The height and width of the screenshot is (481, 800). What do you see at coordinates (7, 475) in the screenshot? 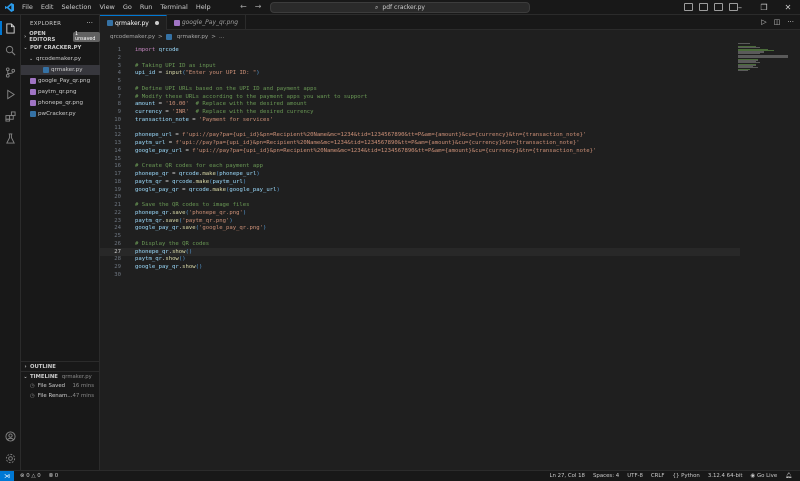
I see `remote-window-icon: ⋊` at bounding box center [7, 475].